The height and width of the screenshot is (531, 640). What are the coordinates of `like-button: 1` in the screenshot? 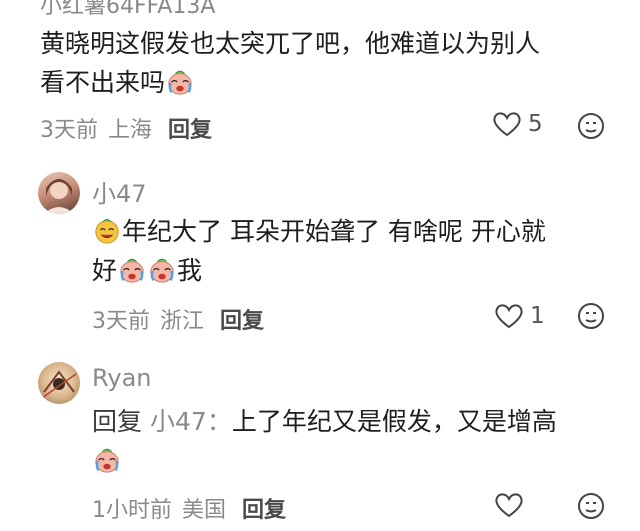 It's located at (519, 316).